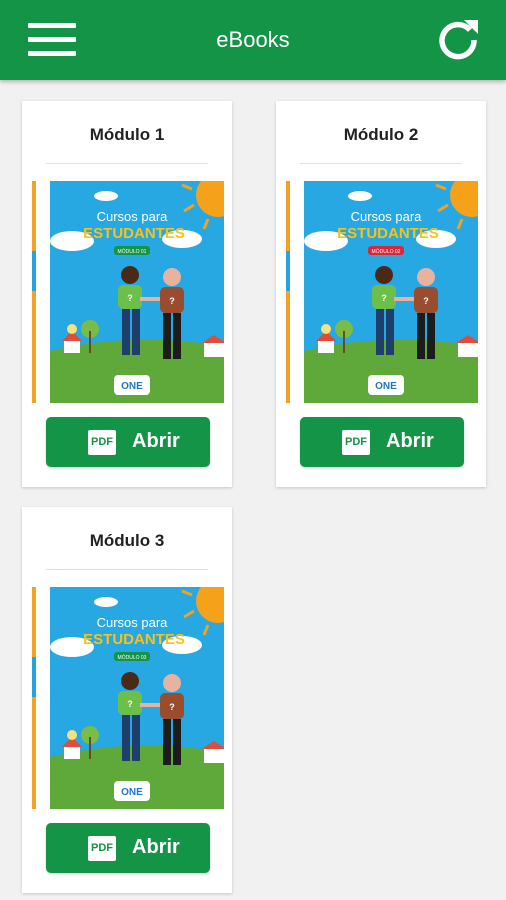  Describe the element at coordinates (127, 540) in the screenshot. I see `ebook-title: Módulo 3` at that location.